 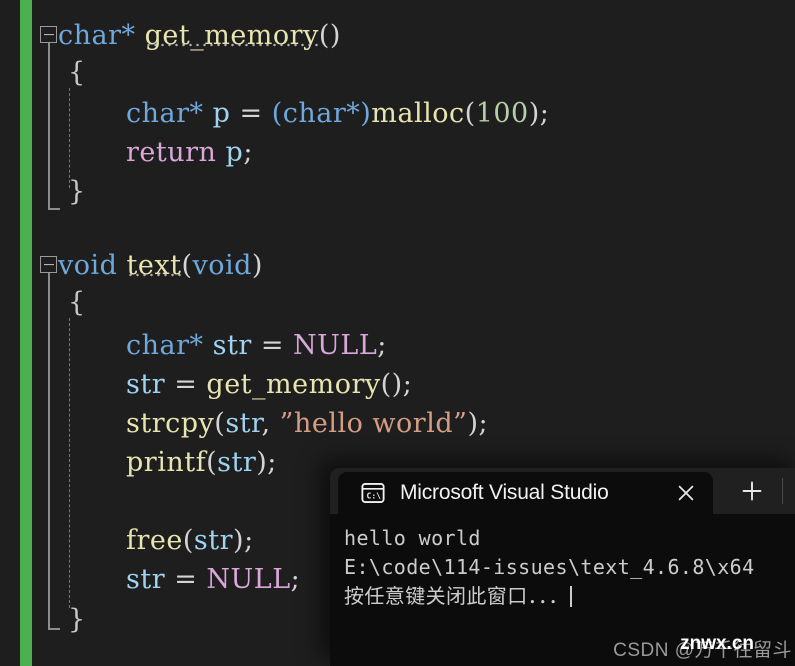 What do you see at coordinates (166, 462) in the screenshot?
I see `token-function-printf: printf` at bounding box center [166, 462].